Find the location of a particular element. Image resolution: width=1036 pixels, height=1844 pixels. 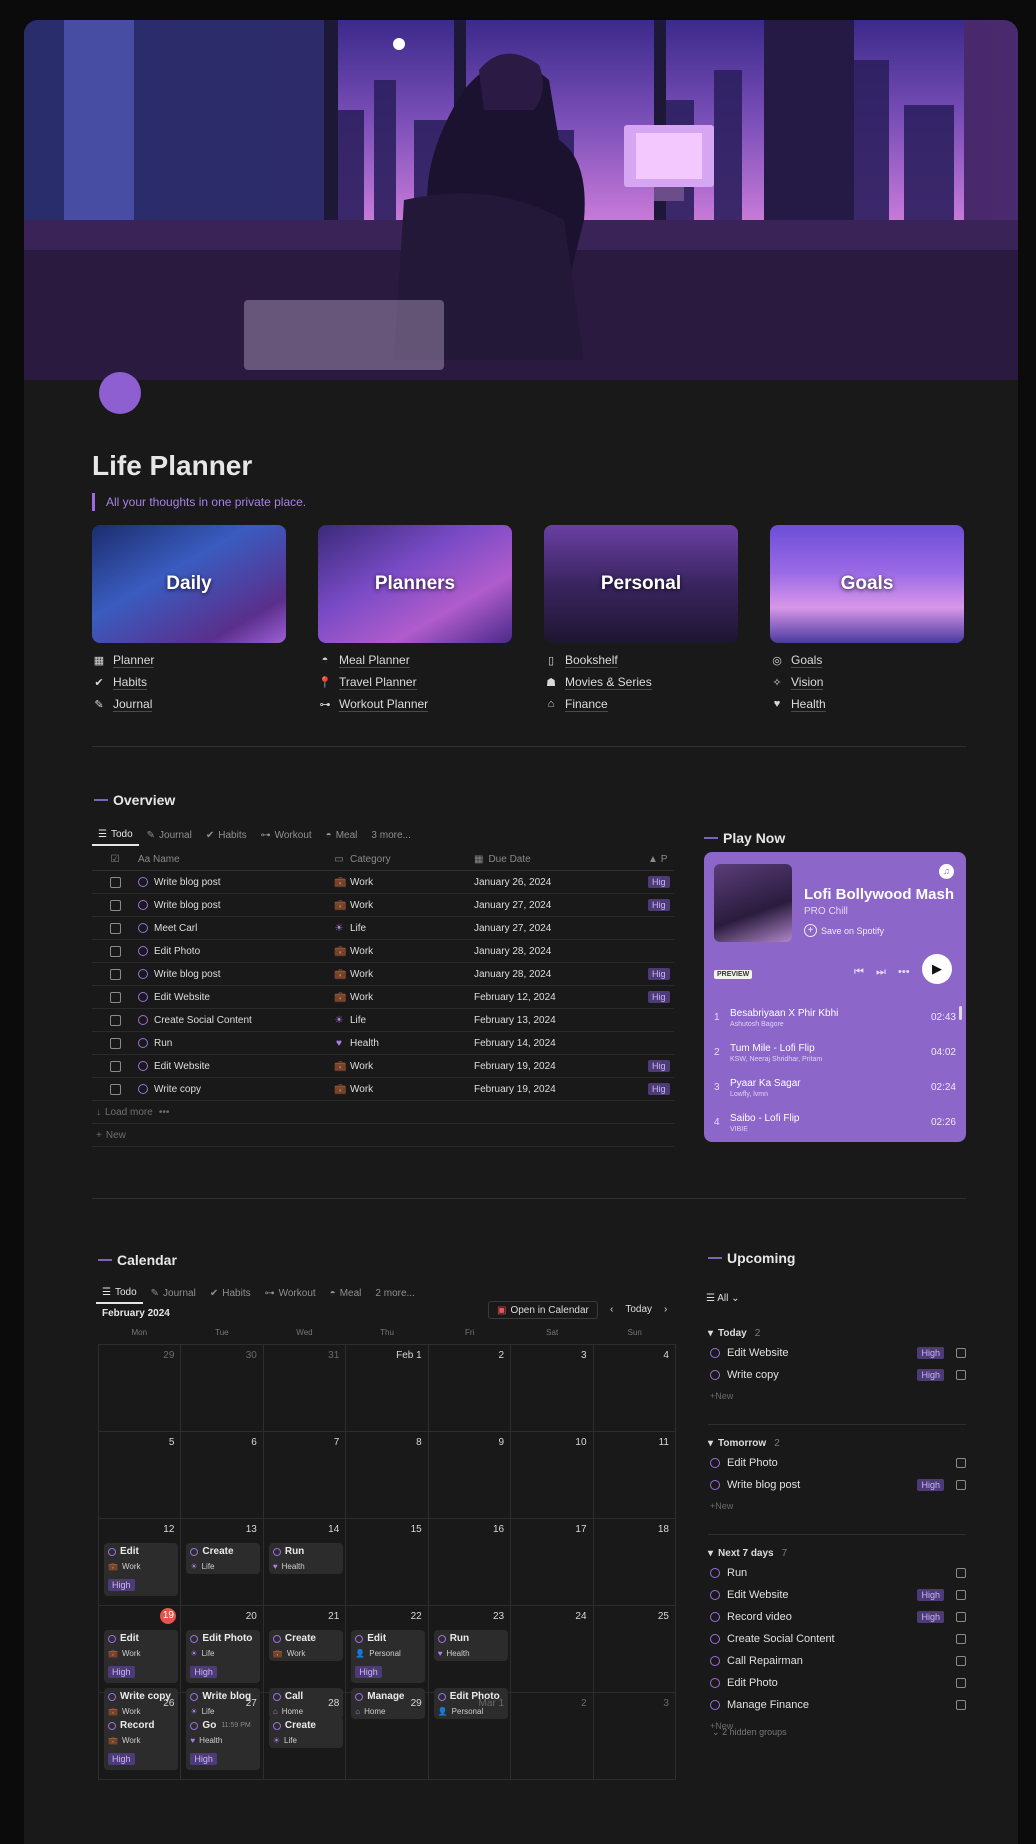

upcoming-item: Edit Photo is located at coordinates (839, 1463).